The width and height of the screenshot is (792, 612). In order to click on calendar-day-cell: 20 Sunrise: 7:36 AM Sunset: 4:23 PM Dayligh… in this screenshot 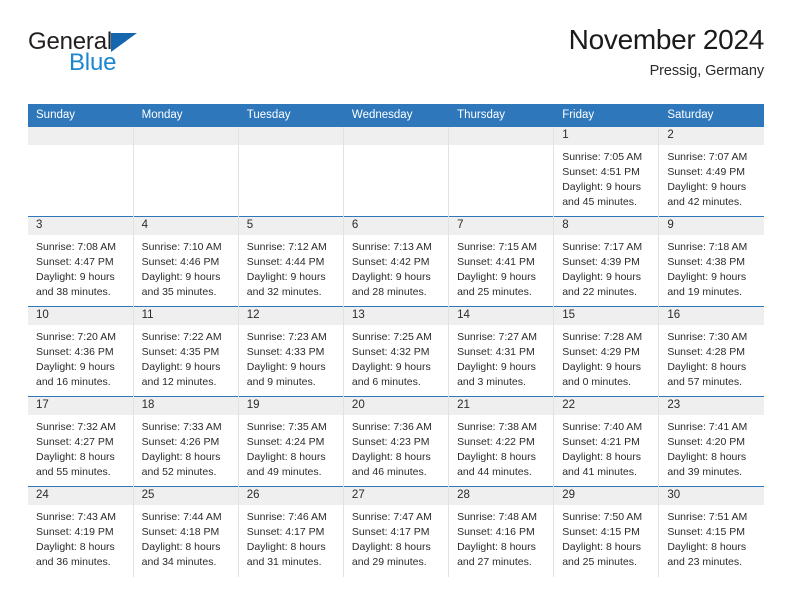, I will do `click(396, 441)`.